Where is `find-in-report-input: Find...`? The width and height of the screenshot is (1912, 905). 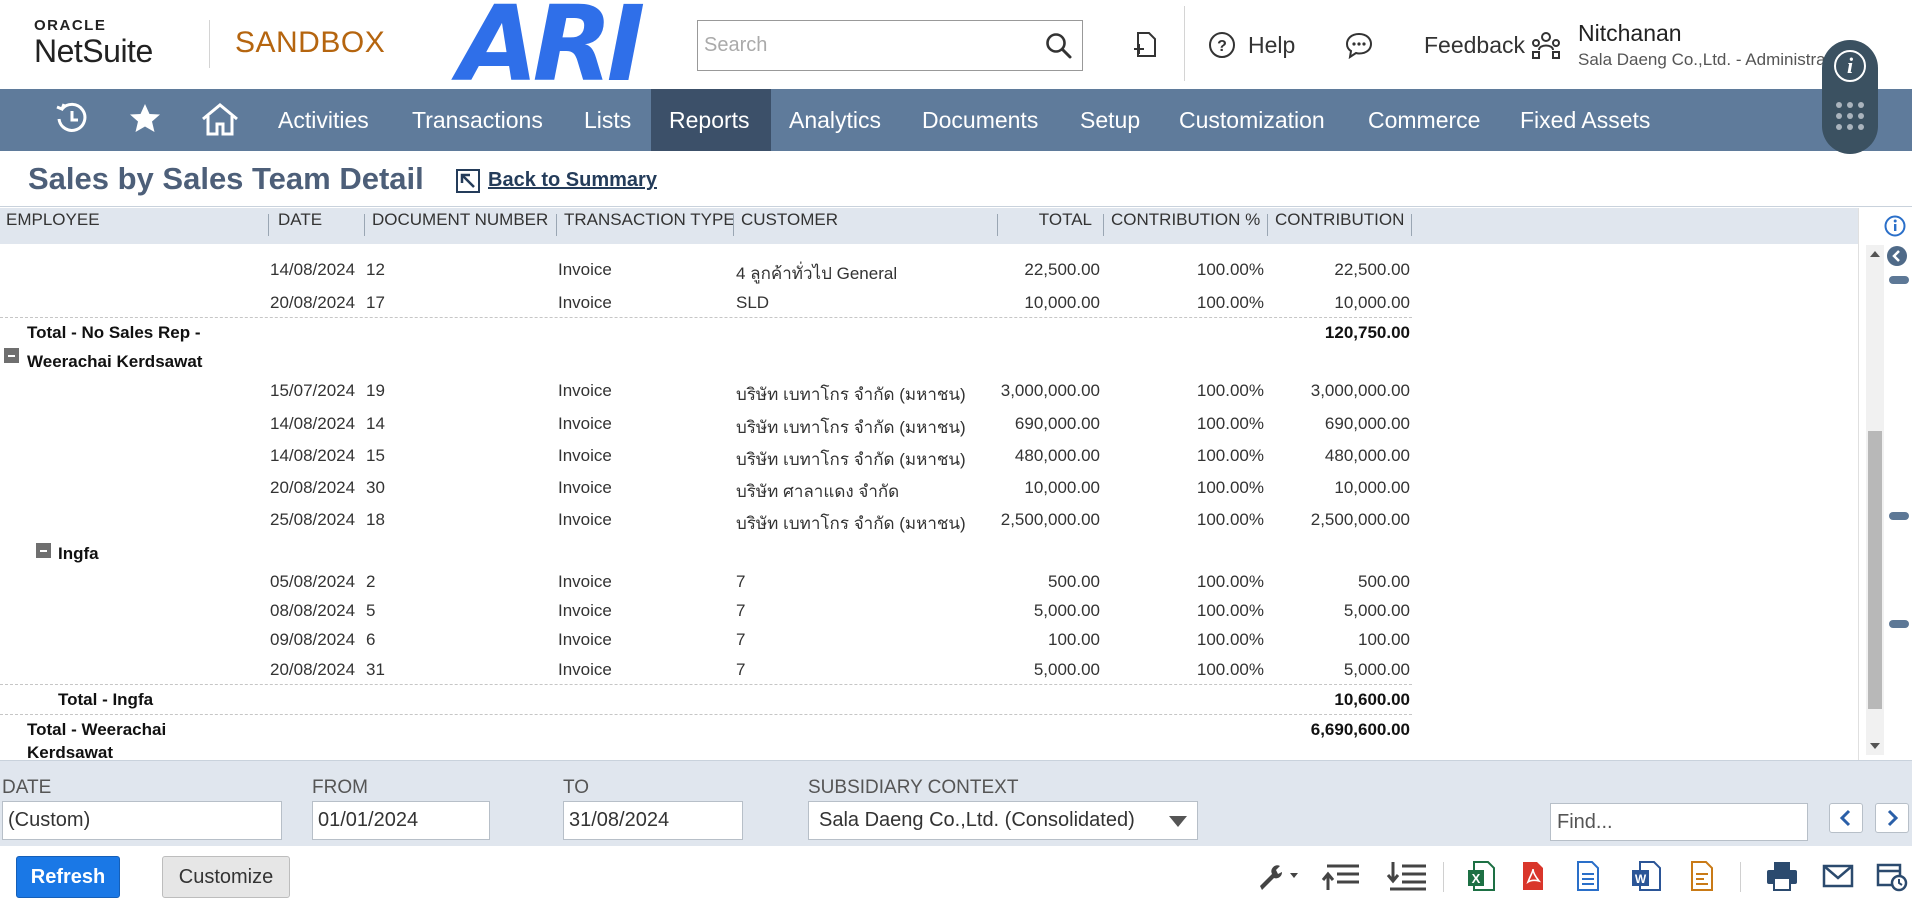
find-in-report-input: Find... is located at coordinates (1679, 822).